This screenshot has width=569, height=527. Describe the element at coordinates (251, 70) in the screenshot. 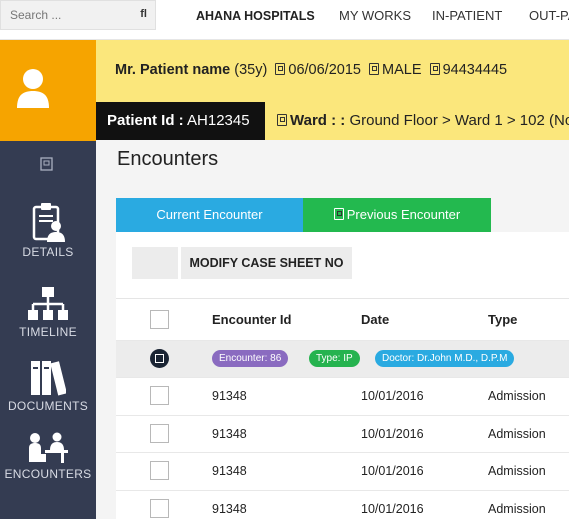

I see `patient-age: (35y)` at that location.